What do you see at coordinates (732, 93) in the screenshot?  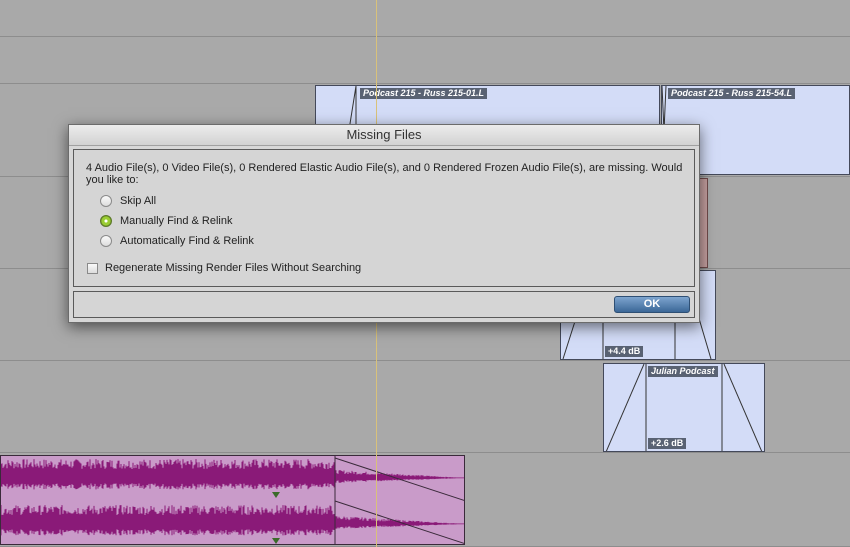 I see `clip-name-label: Podcast 215 - Russ 215-54.L` at bounding box center [732, 93].